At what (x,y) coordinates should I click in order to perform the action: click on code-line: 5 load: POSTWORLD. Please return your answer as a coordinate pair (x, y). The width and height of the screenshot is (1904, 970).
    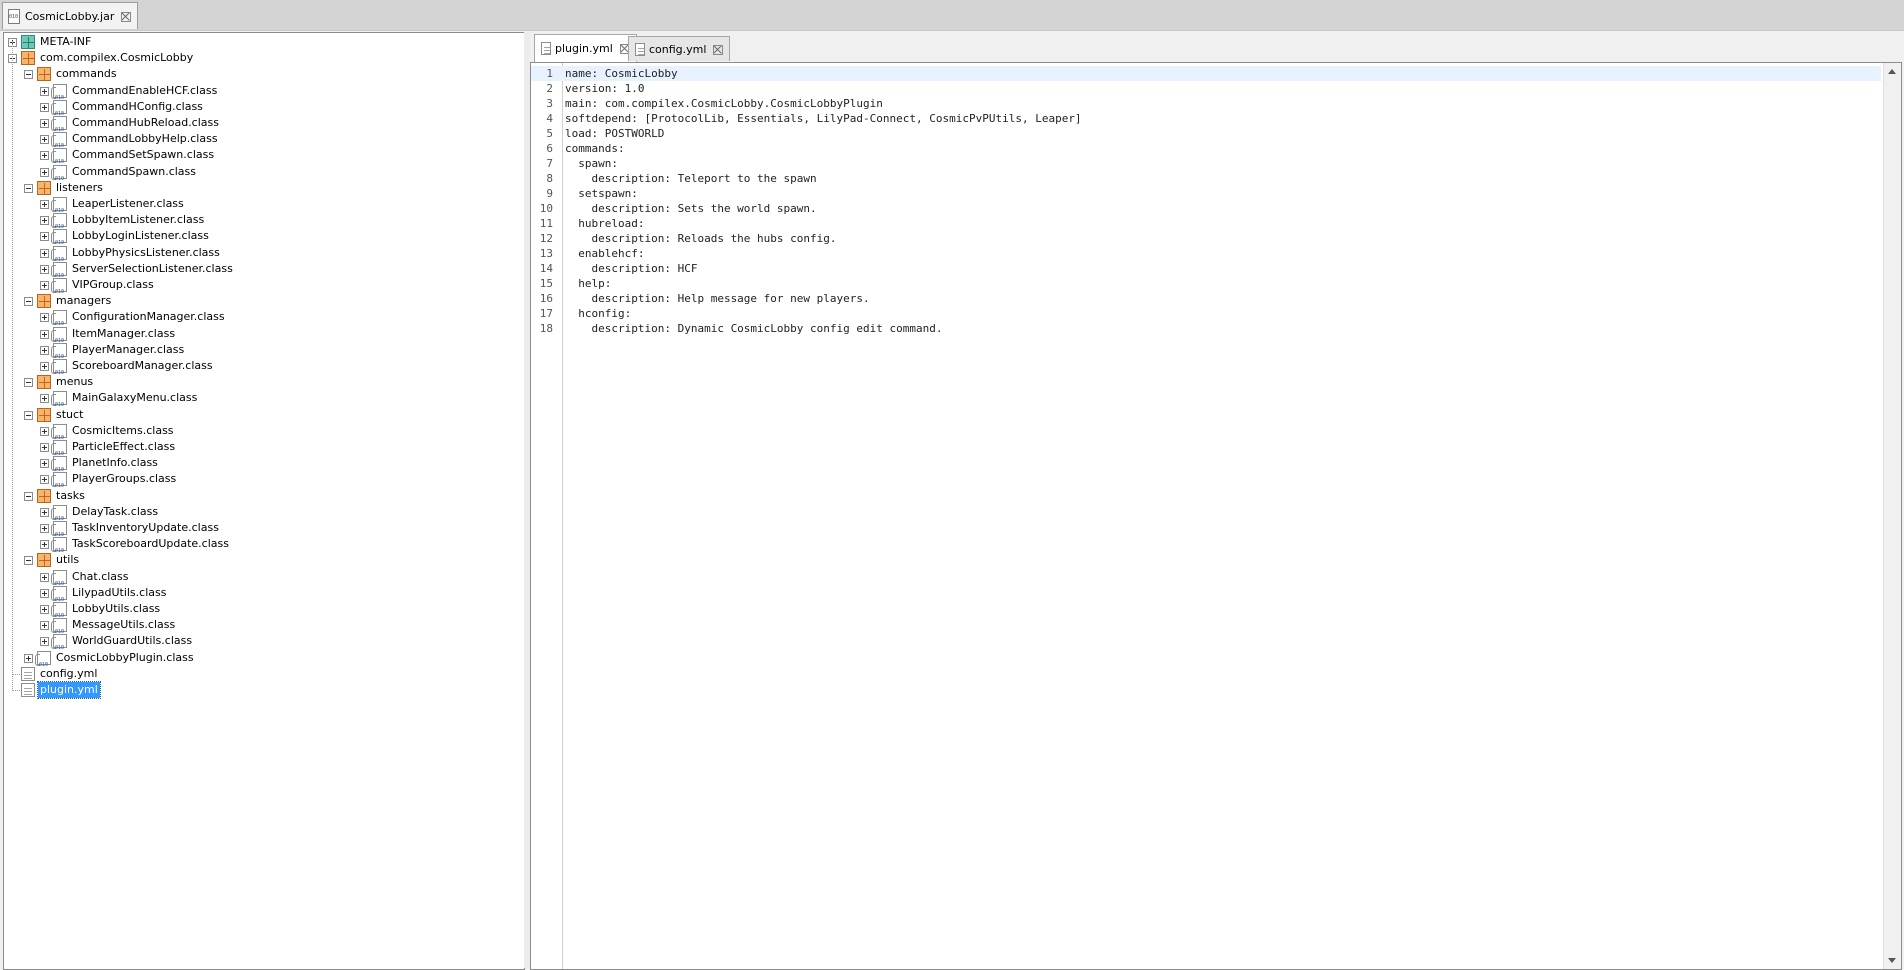
    Looking at the image, I should click on (1206, 133).